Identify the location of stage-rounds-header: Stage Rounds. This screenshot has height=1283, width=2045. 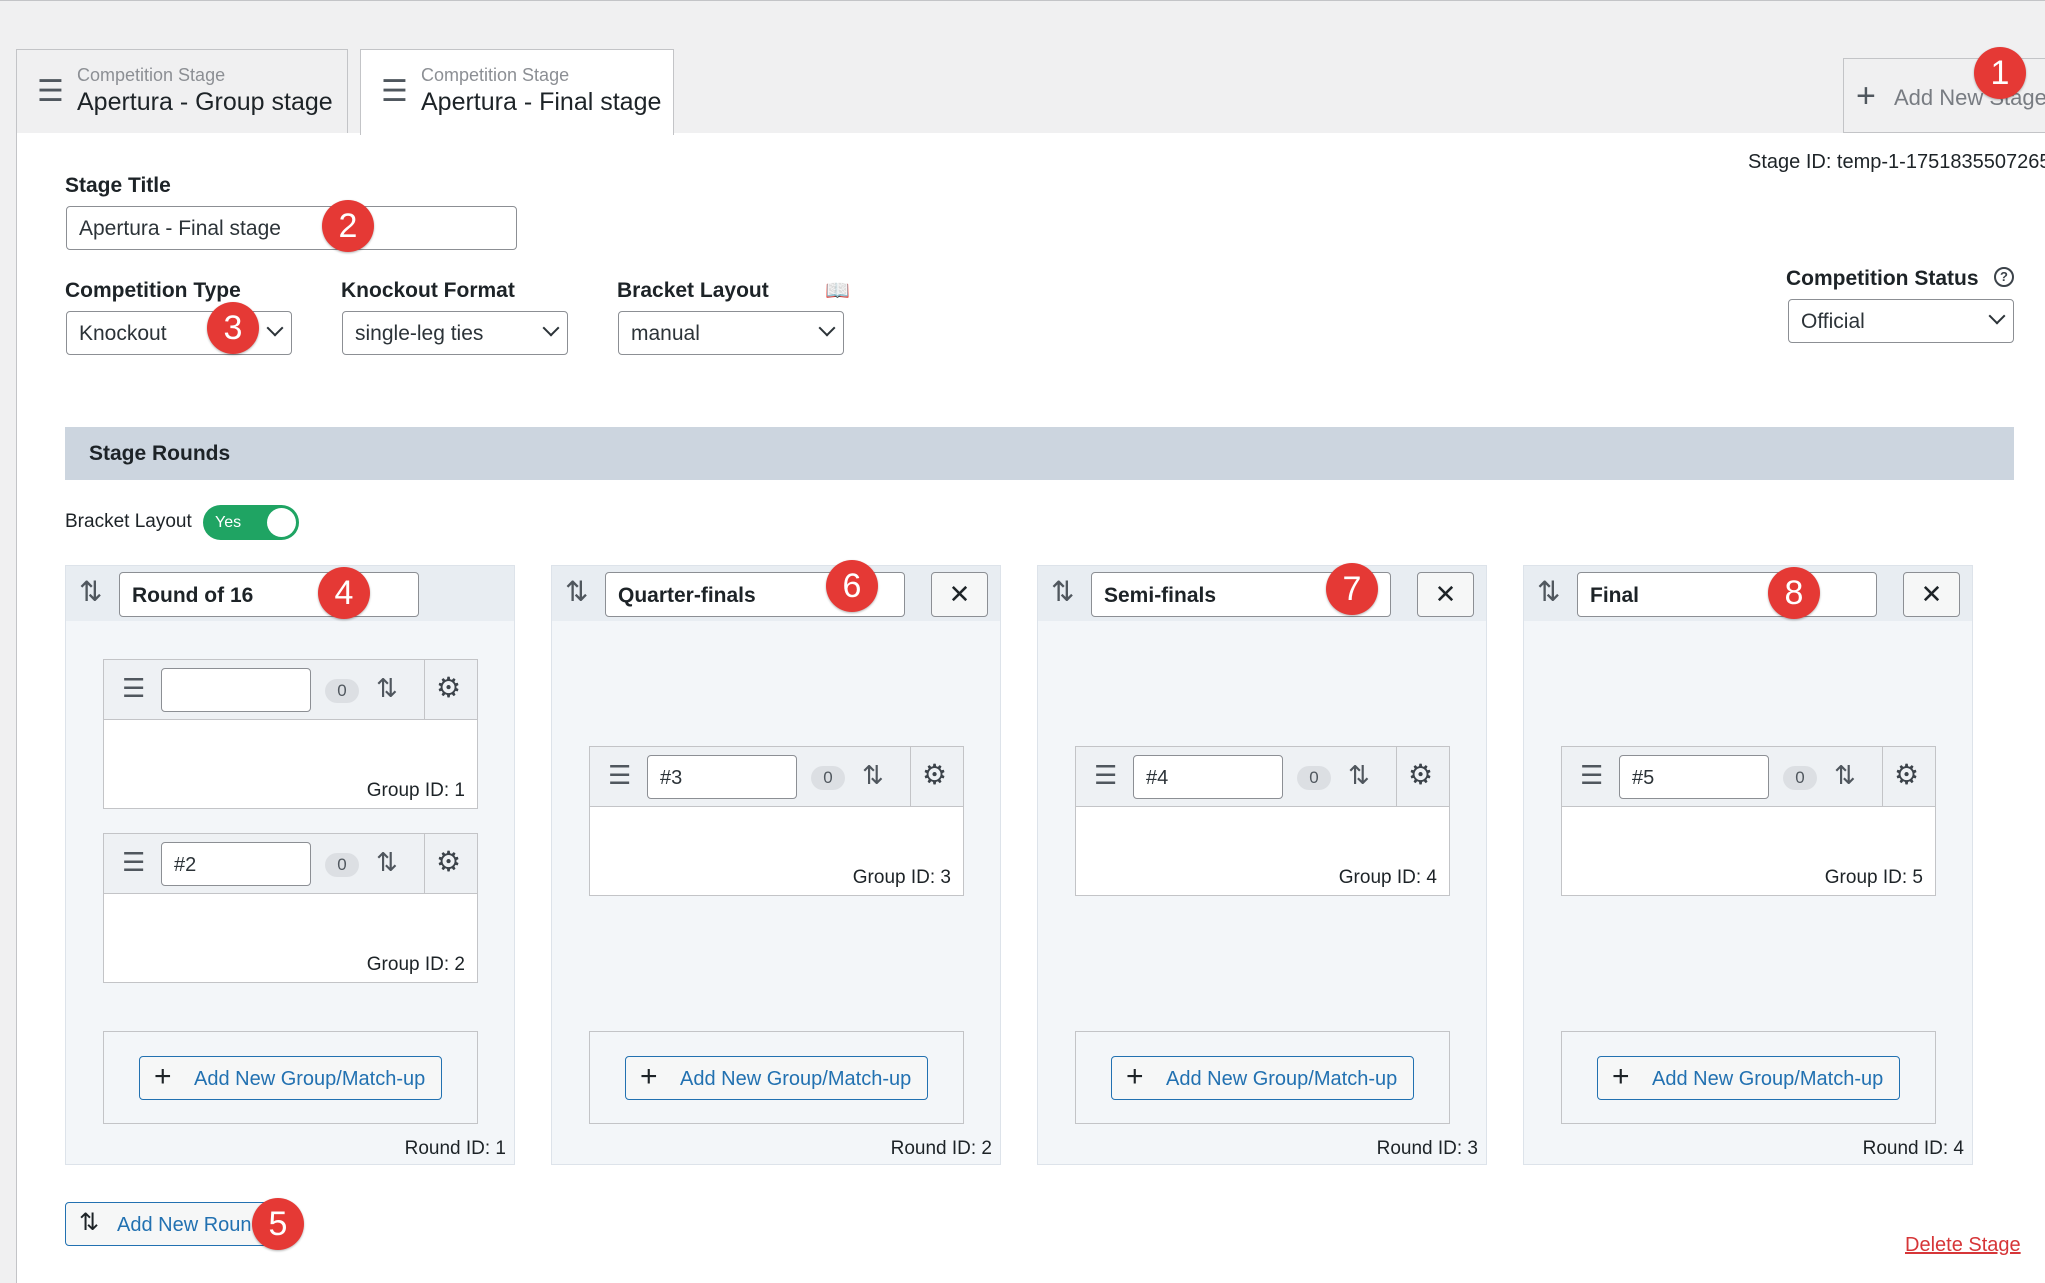
(1039, 453).